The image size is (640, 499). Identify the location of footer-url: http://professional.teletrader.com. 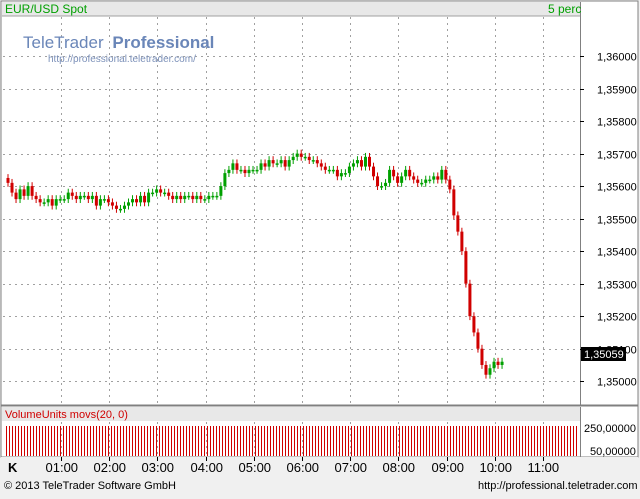
(558, 486).